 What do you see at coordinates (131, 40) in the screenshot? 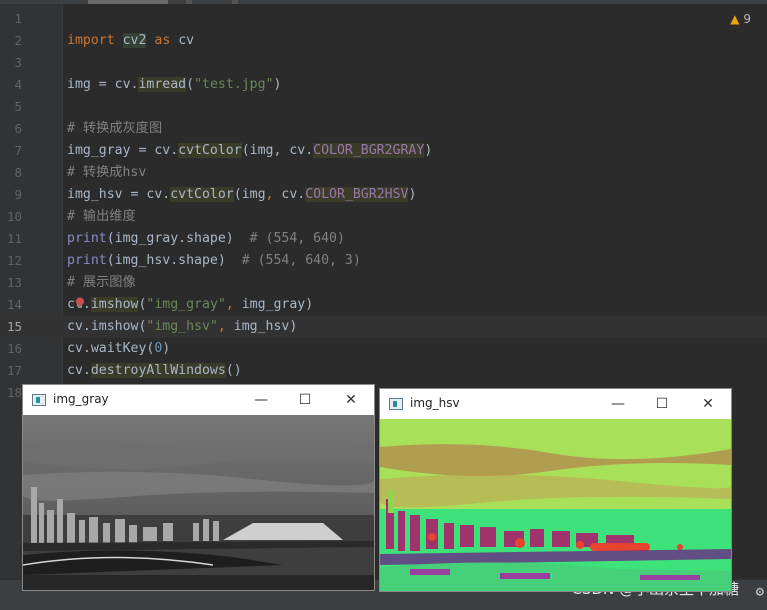
I see `code-text: import cv2 as cv` at bounding box center [131, 40].